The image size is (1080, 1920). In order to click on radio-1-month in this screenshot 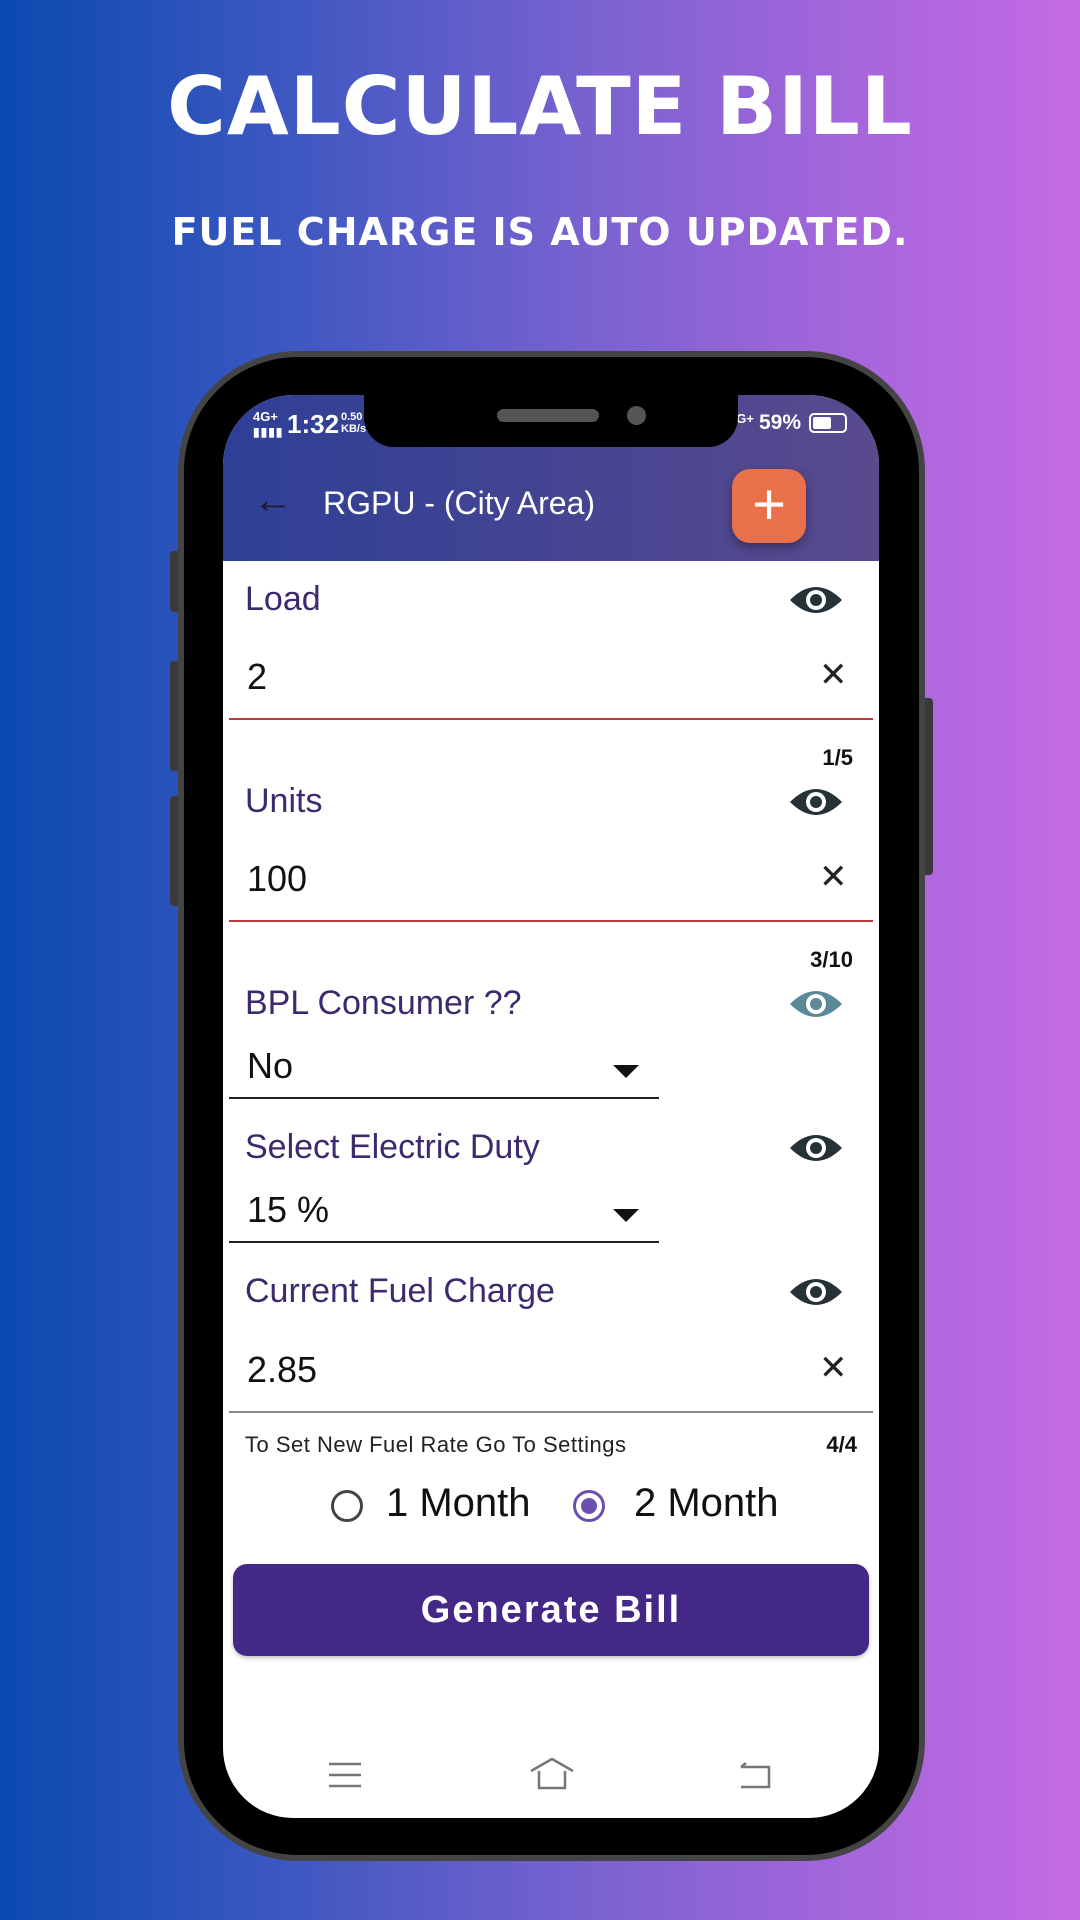, I will do `click(347, 1506)`.